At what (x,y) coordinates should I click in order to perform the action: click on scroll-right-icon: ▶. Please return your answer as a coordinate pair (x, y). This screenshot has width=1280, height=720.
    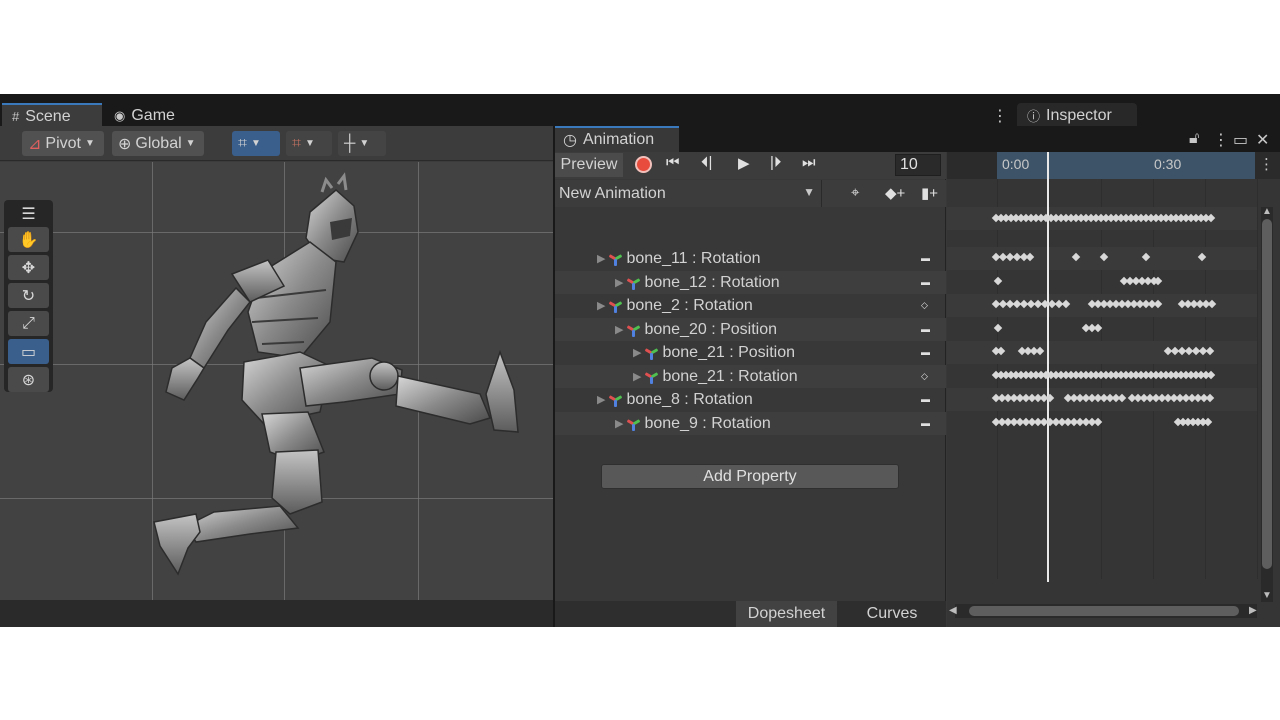
    Looking at the image, I should click on (1253, 610).